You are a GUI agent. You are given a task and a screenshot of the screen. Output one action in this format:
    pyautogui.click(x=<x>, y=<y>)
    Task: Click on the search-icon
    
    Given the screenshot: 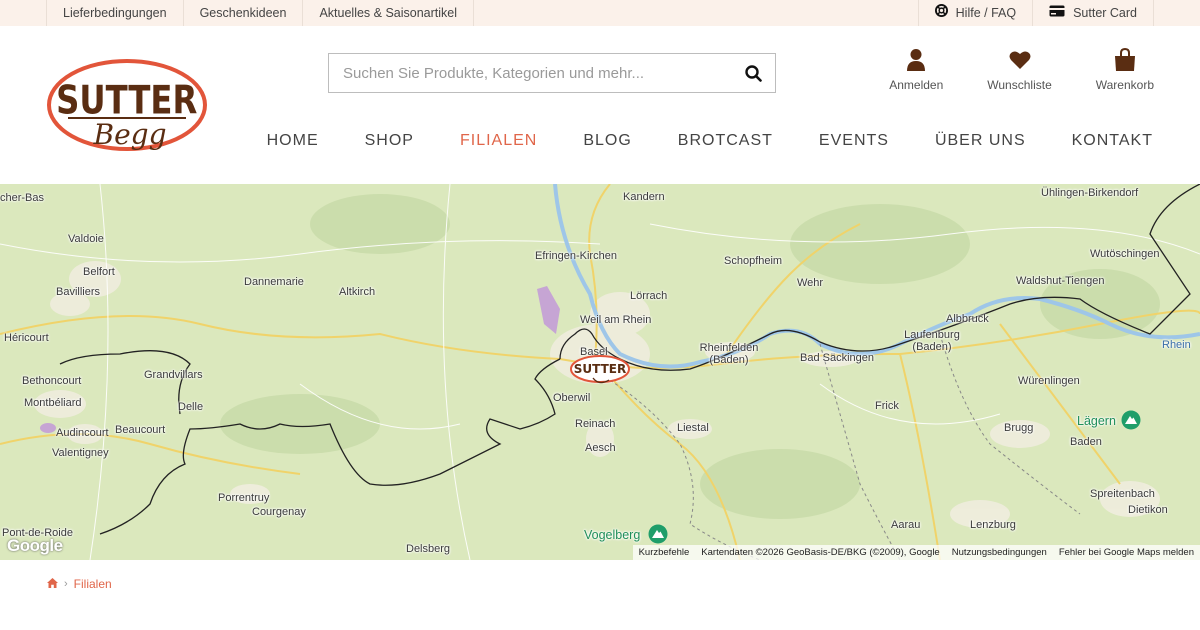 What is the action you would take?
    pyautogui.click(x=753, y=73)
    